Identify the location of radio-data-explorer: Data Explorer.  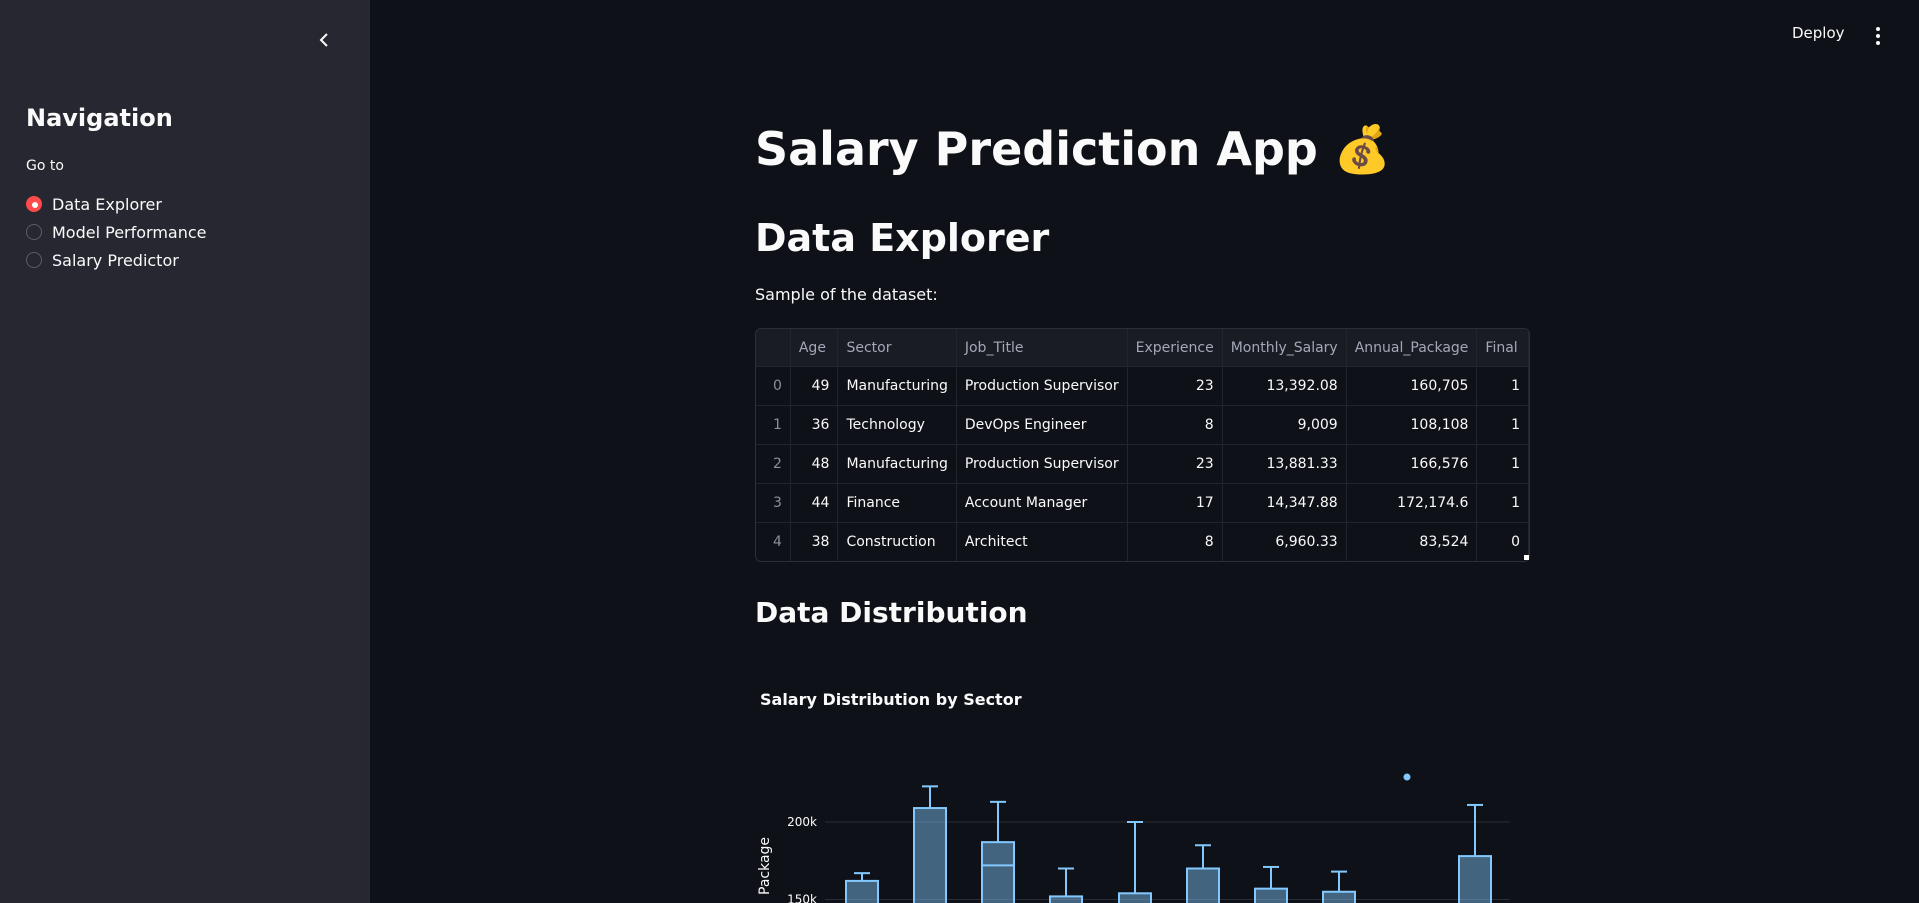
(116, 204).